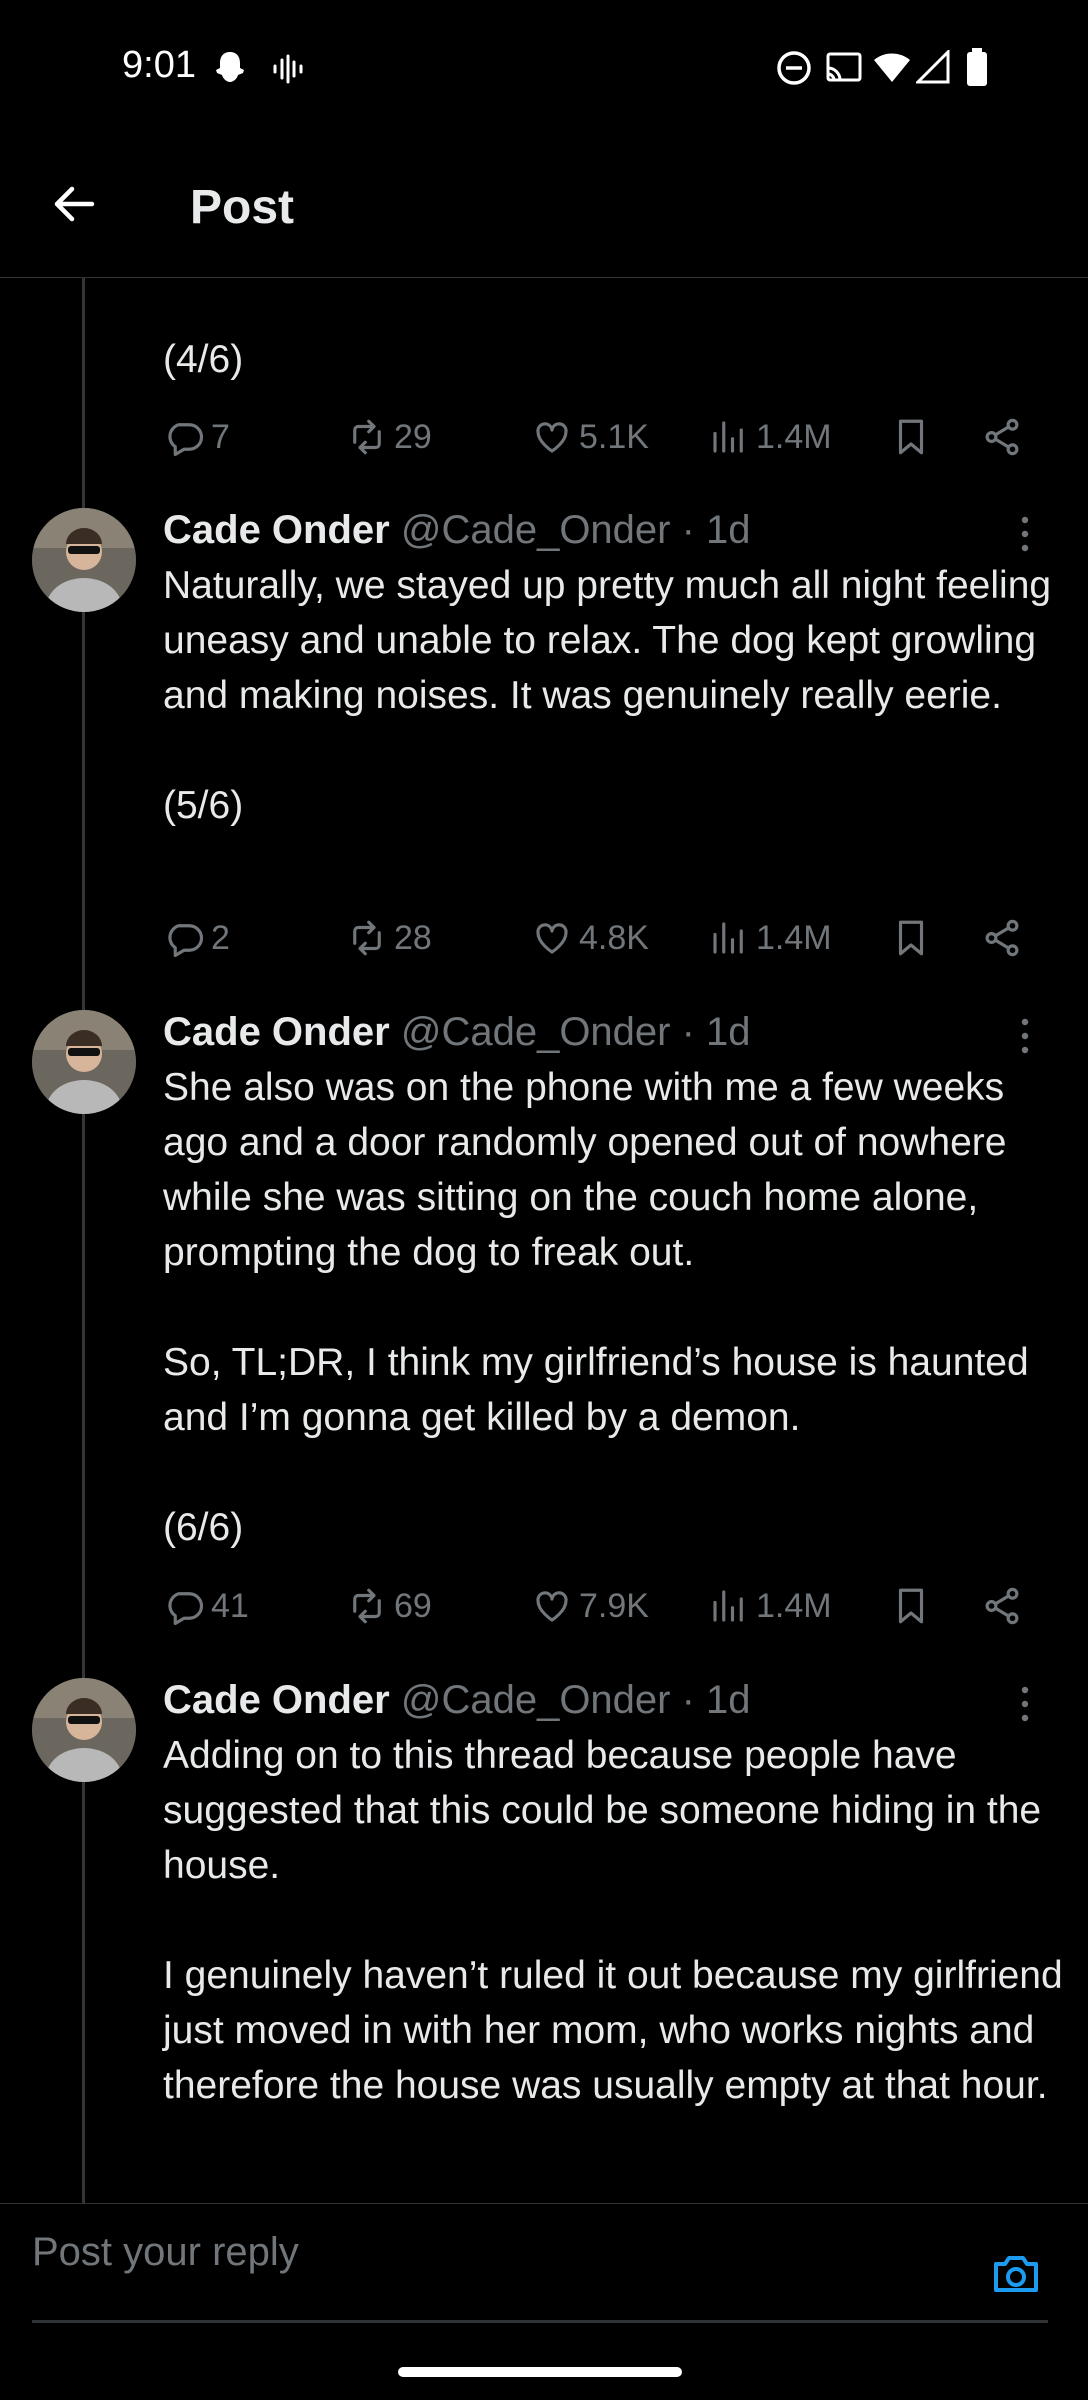  Describe the element at coordinates (844, 67) in the screenshot. I see `cast-icon` at that location.